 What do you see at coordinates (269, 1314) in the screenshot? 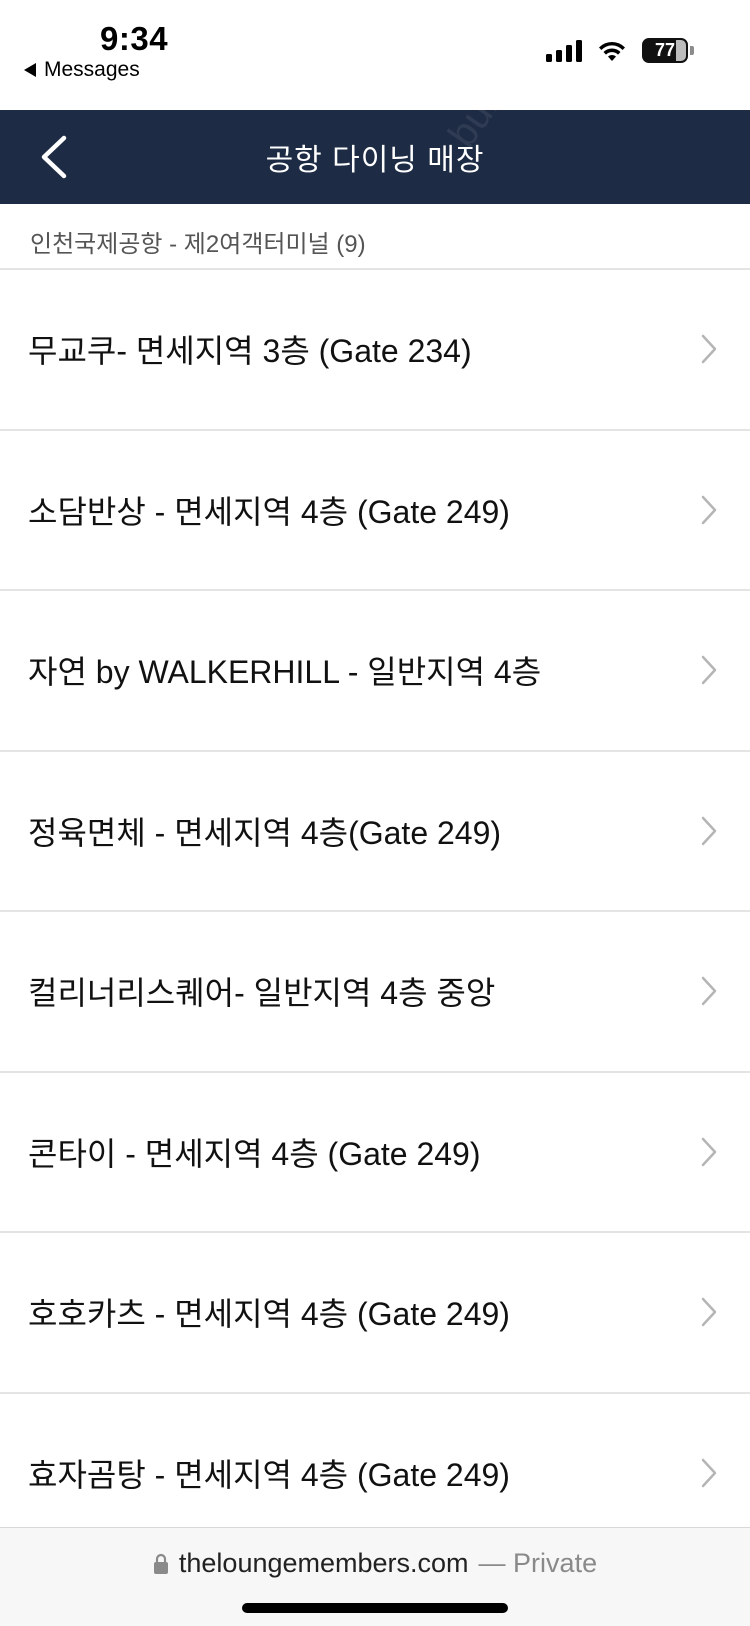
I see `list-item-label: 호호카츠 - 면세지역 4층 (Gate 249)` at bounding box center [269, 1314].